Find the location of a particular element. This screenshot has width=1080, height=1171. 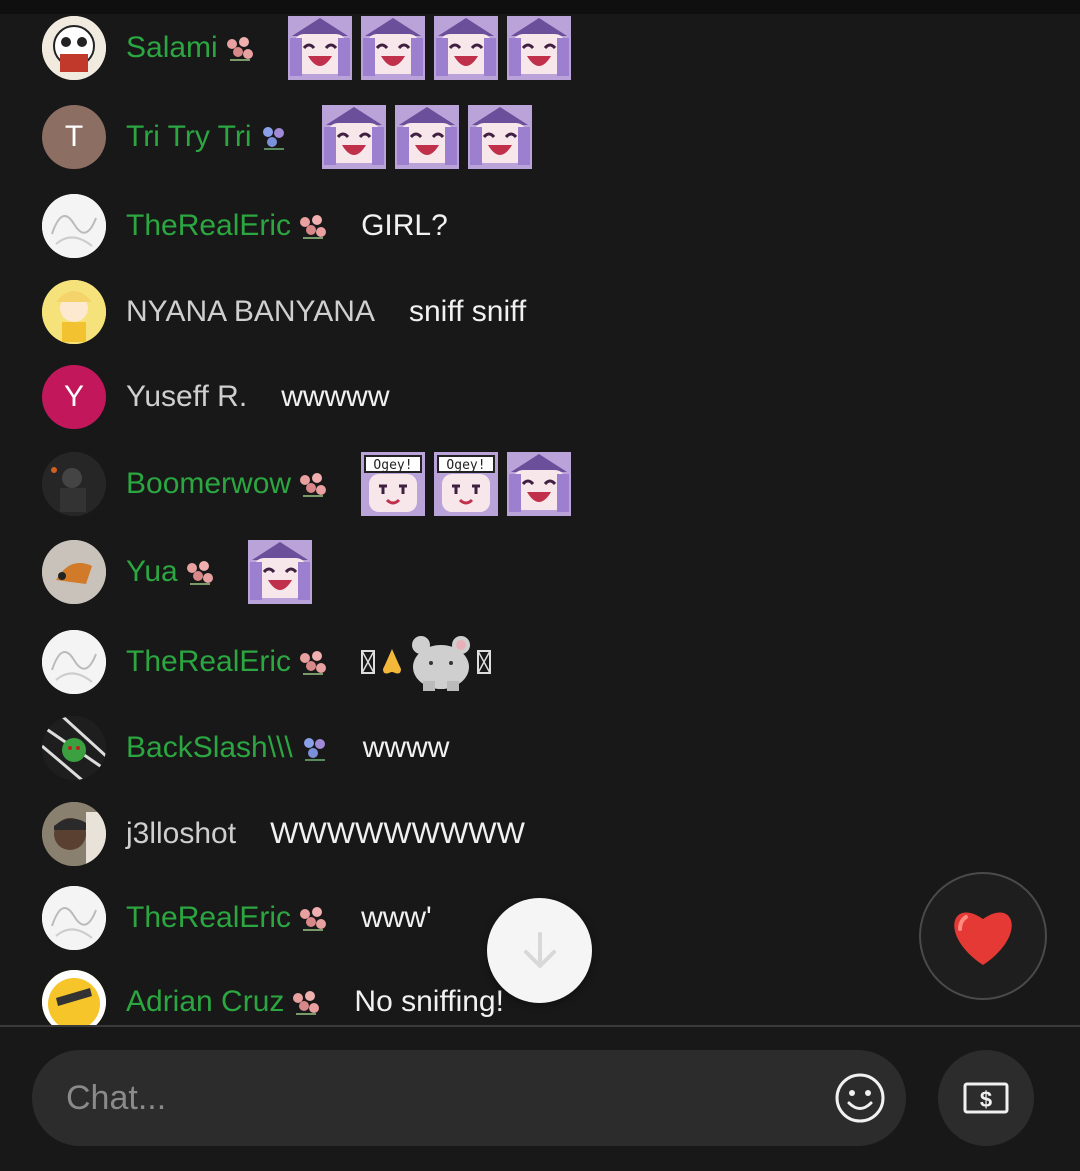

chat-input-container is located at coordinates (469, 1098).